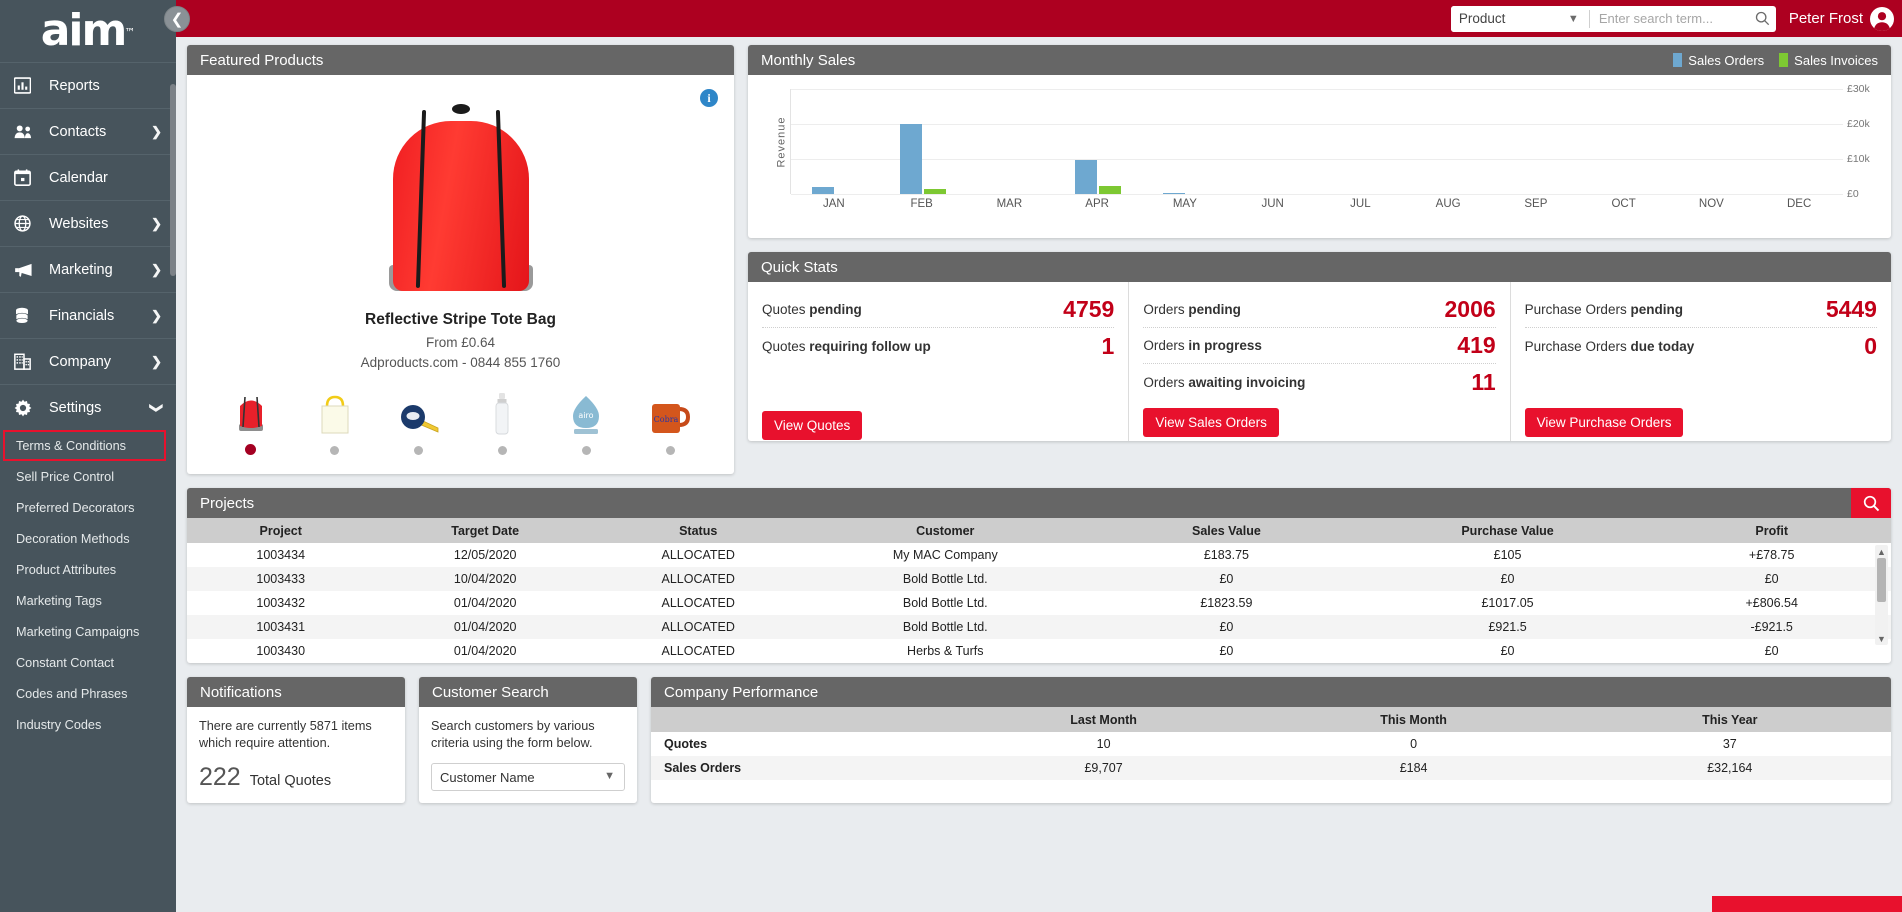 This screenshot has height=912, width=1902. I want to click on magnifier-icon, so click(1871, 503).